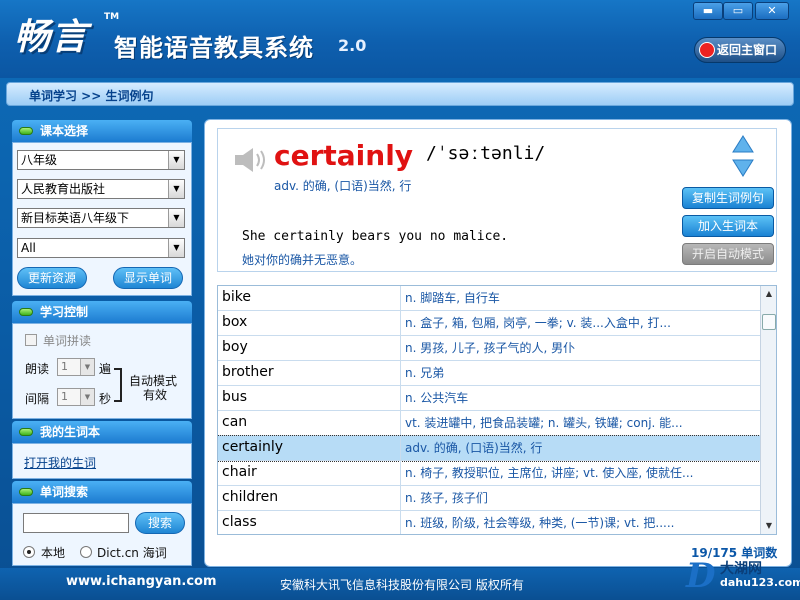 The image size is (800, 600). What do you see at coordinates (236, 297) in the screenshot?
I see `row-word: bike` at bounding box center [236, 297].